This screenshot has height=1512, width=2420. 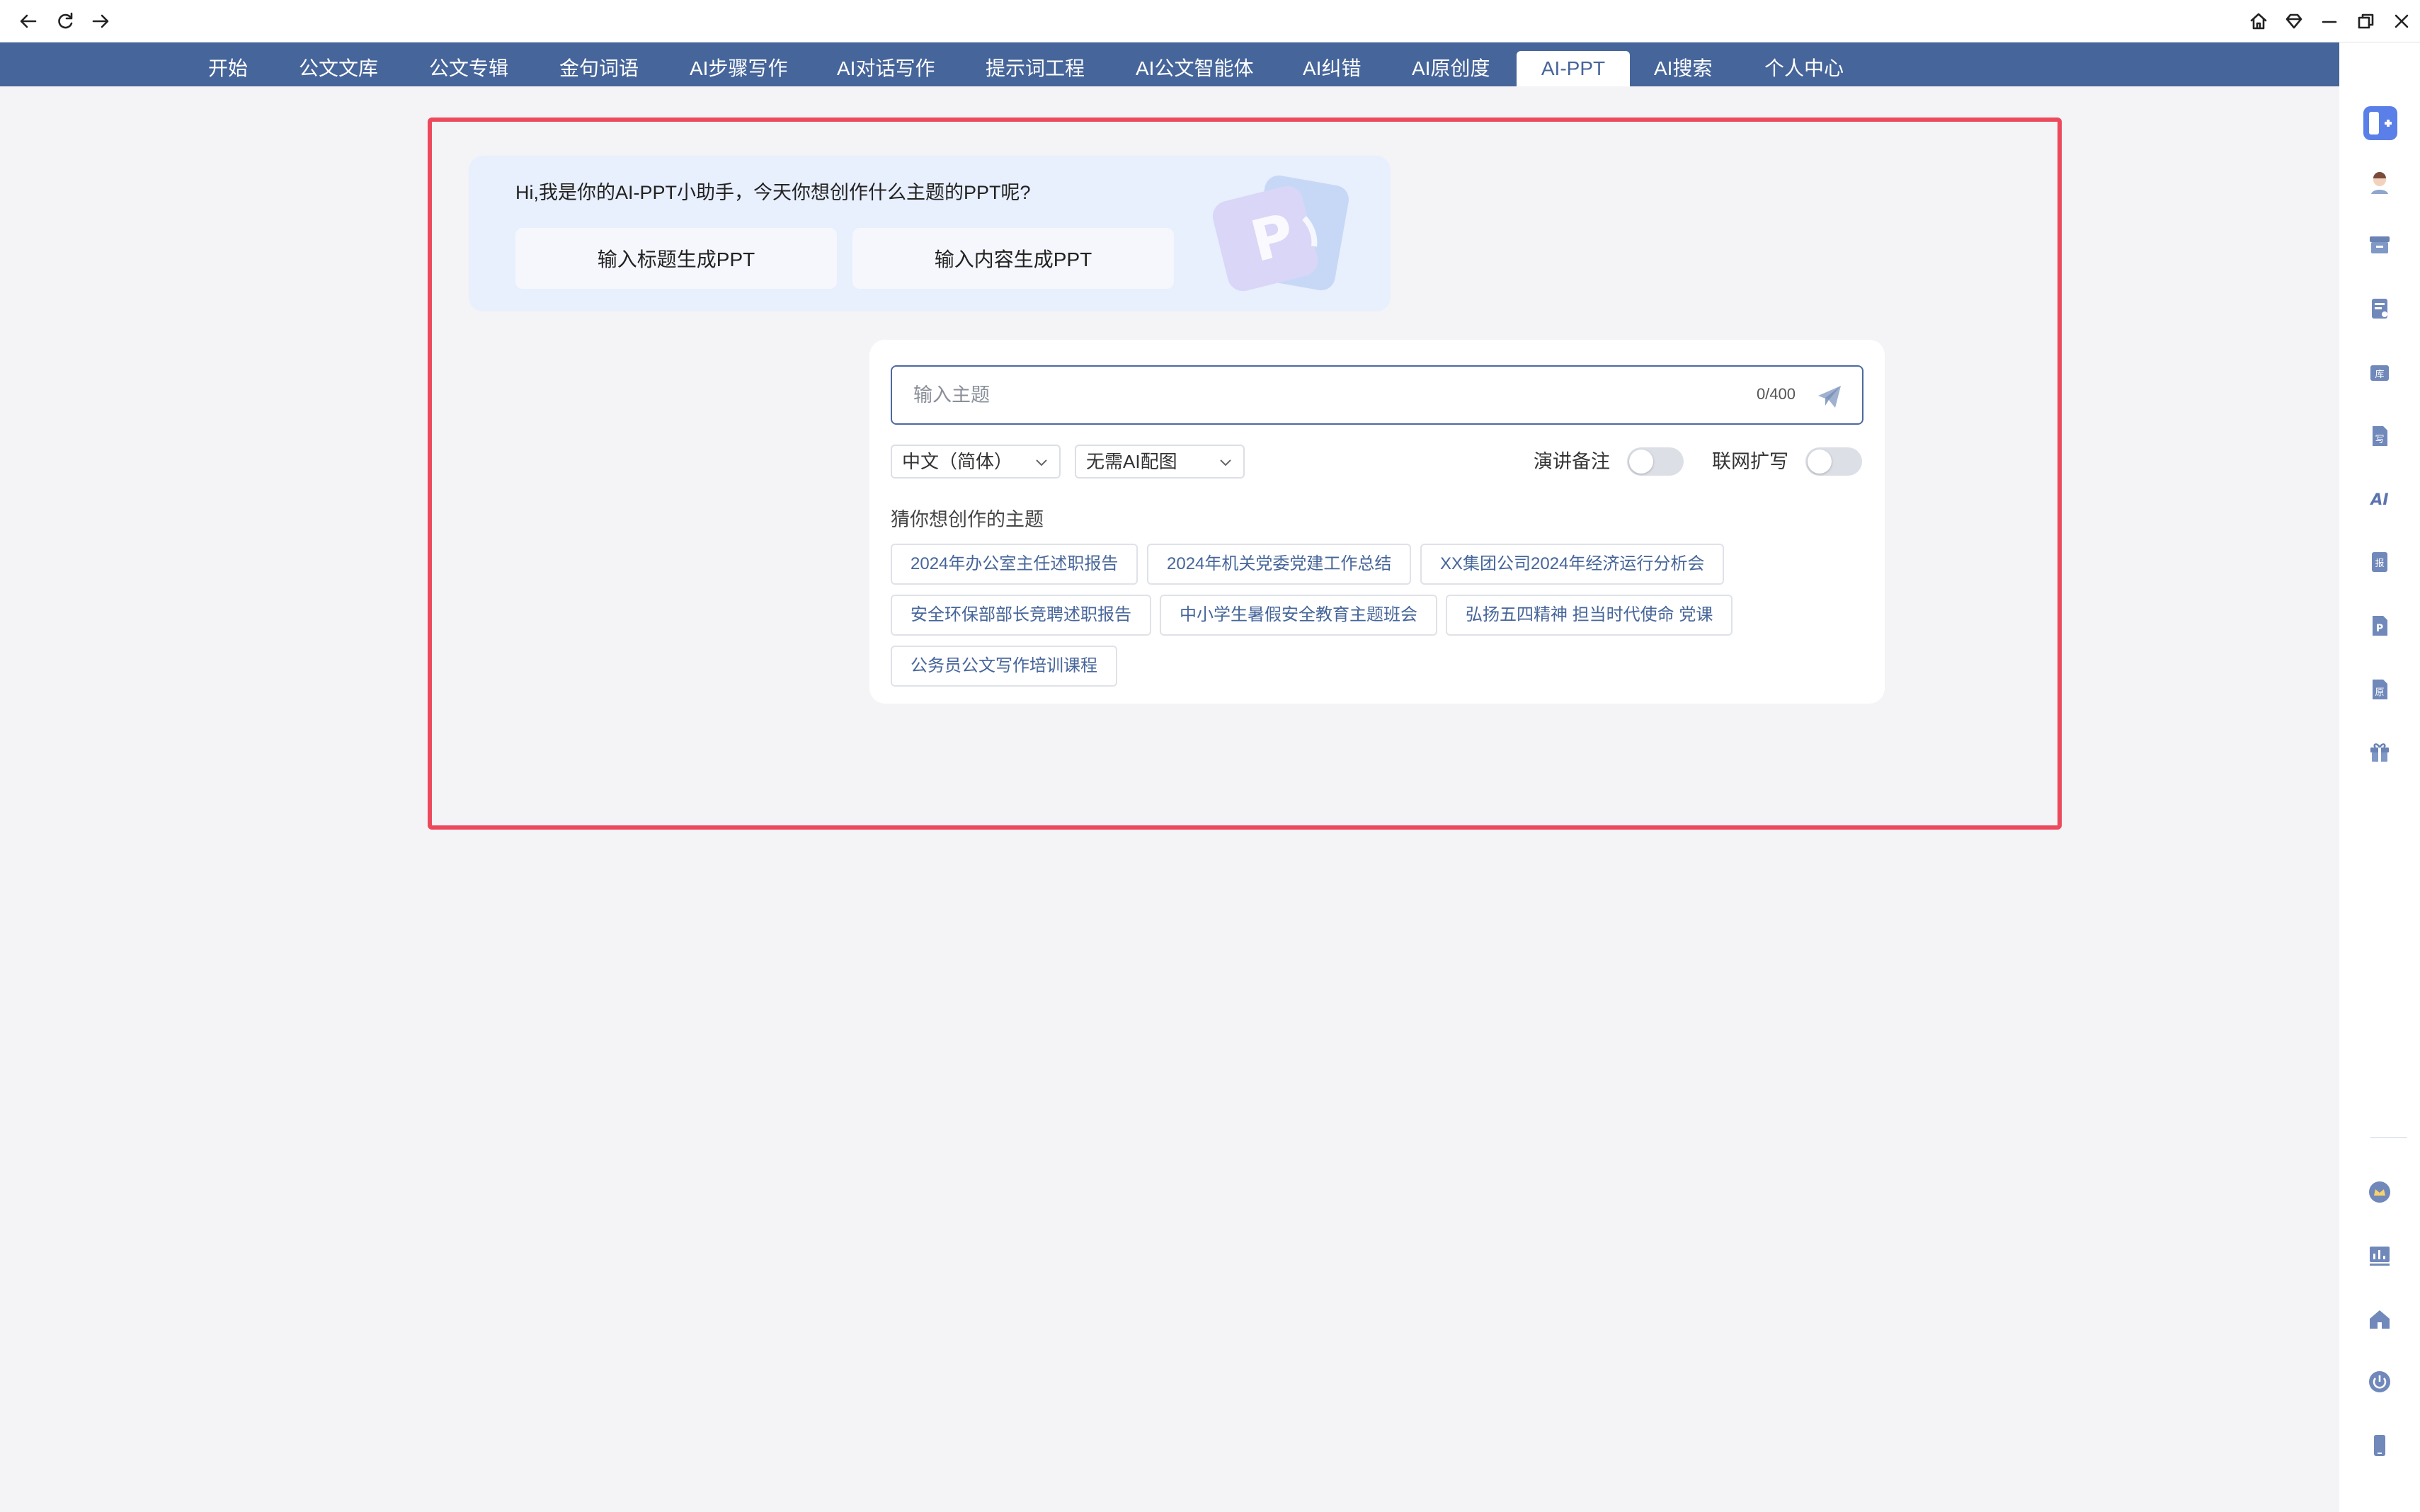 I want to click on suggestion-chip: 安全环保部部长竞聘述职报告, so click(x=1021, y=615).